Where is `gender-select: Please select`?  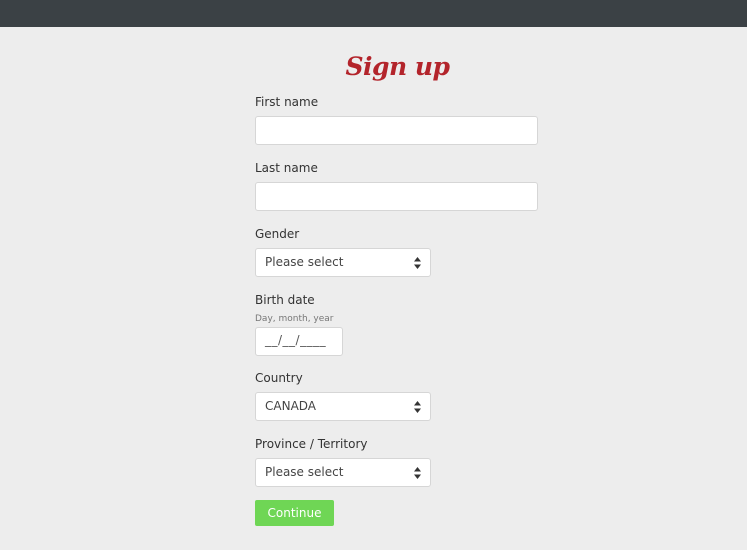
gender-select: Please select is located at coordinates (343, 262).